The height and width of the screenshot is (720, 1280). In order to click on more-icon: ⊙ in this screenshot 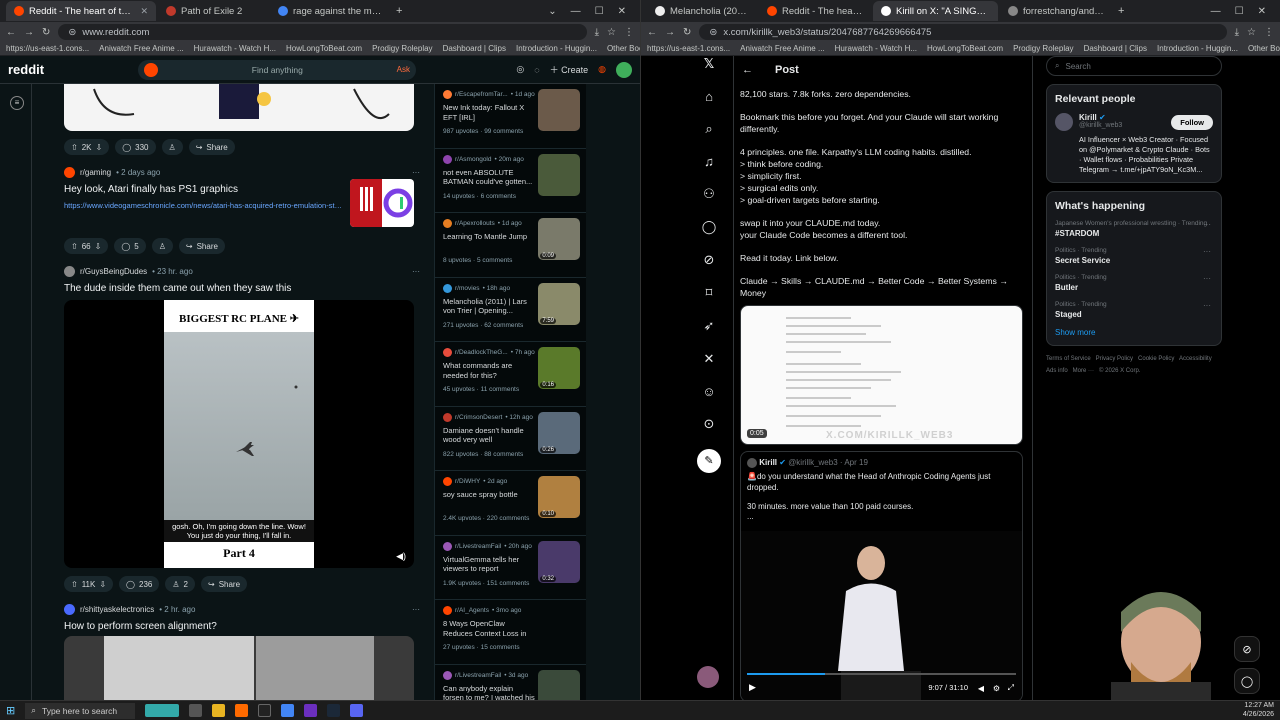, I will do `click(709, 424)`.